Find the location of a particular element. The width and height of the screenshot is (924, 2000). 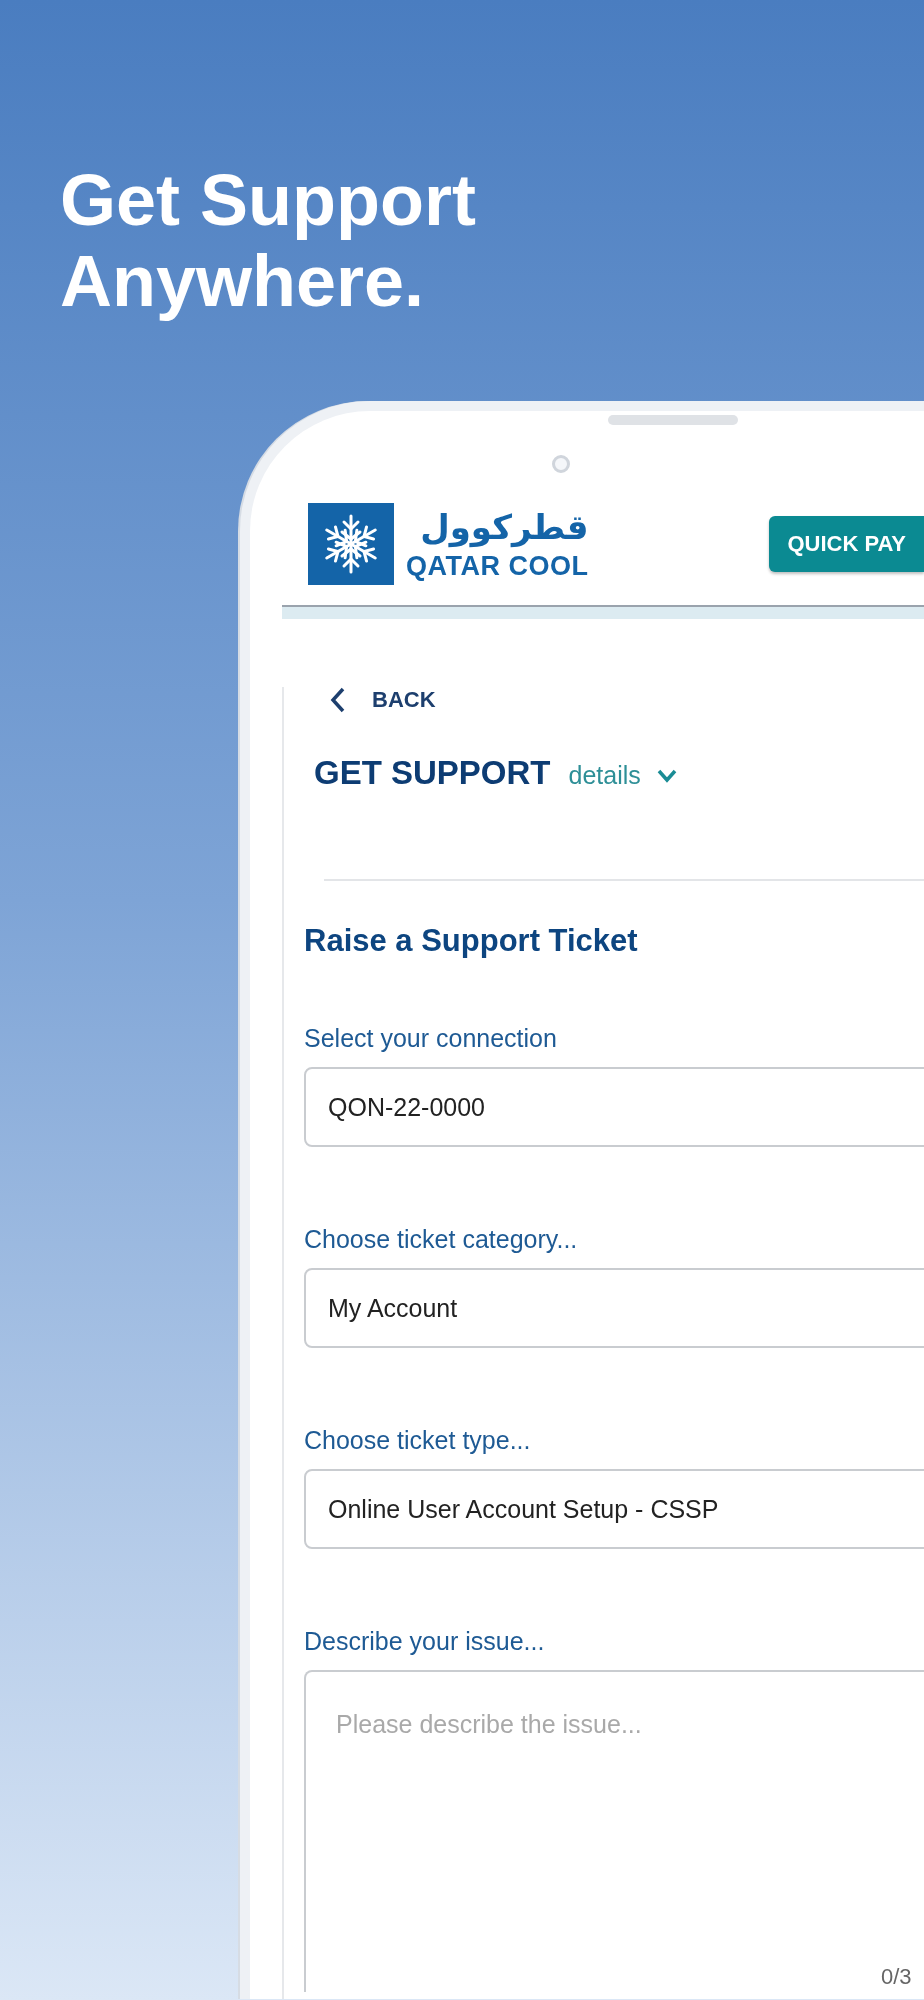

details-toggle: details is located at coordinates (622, 776).